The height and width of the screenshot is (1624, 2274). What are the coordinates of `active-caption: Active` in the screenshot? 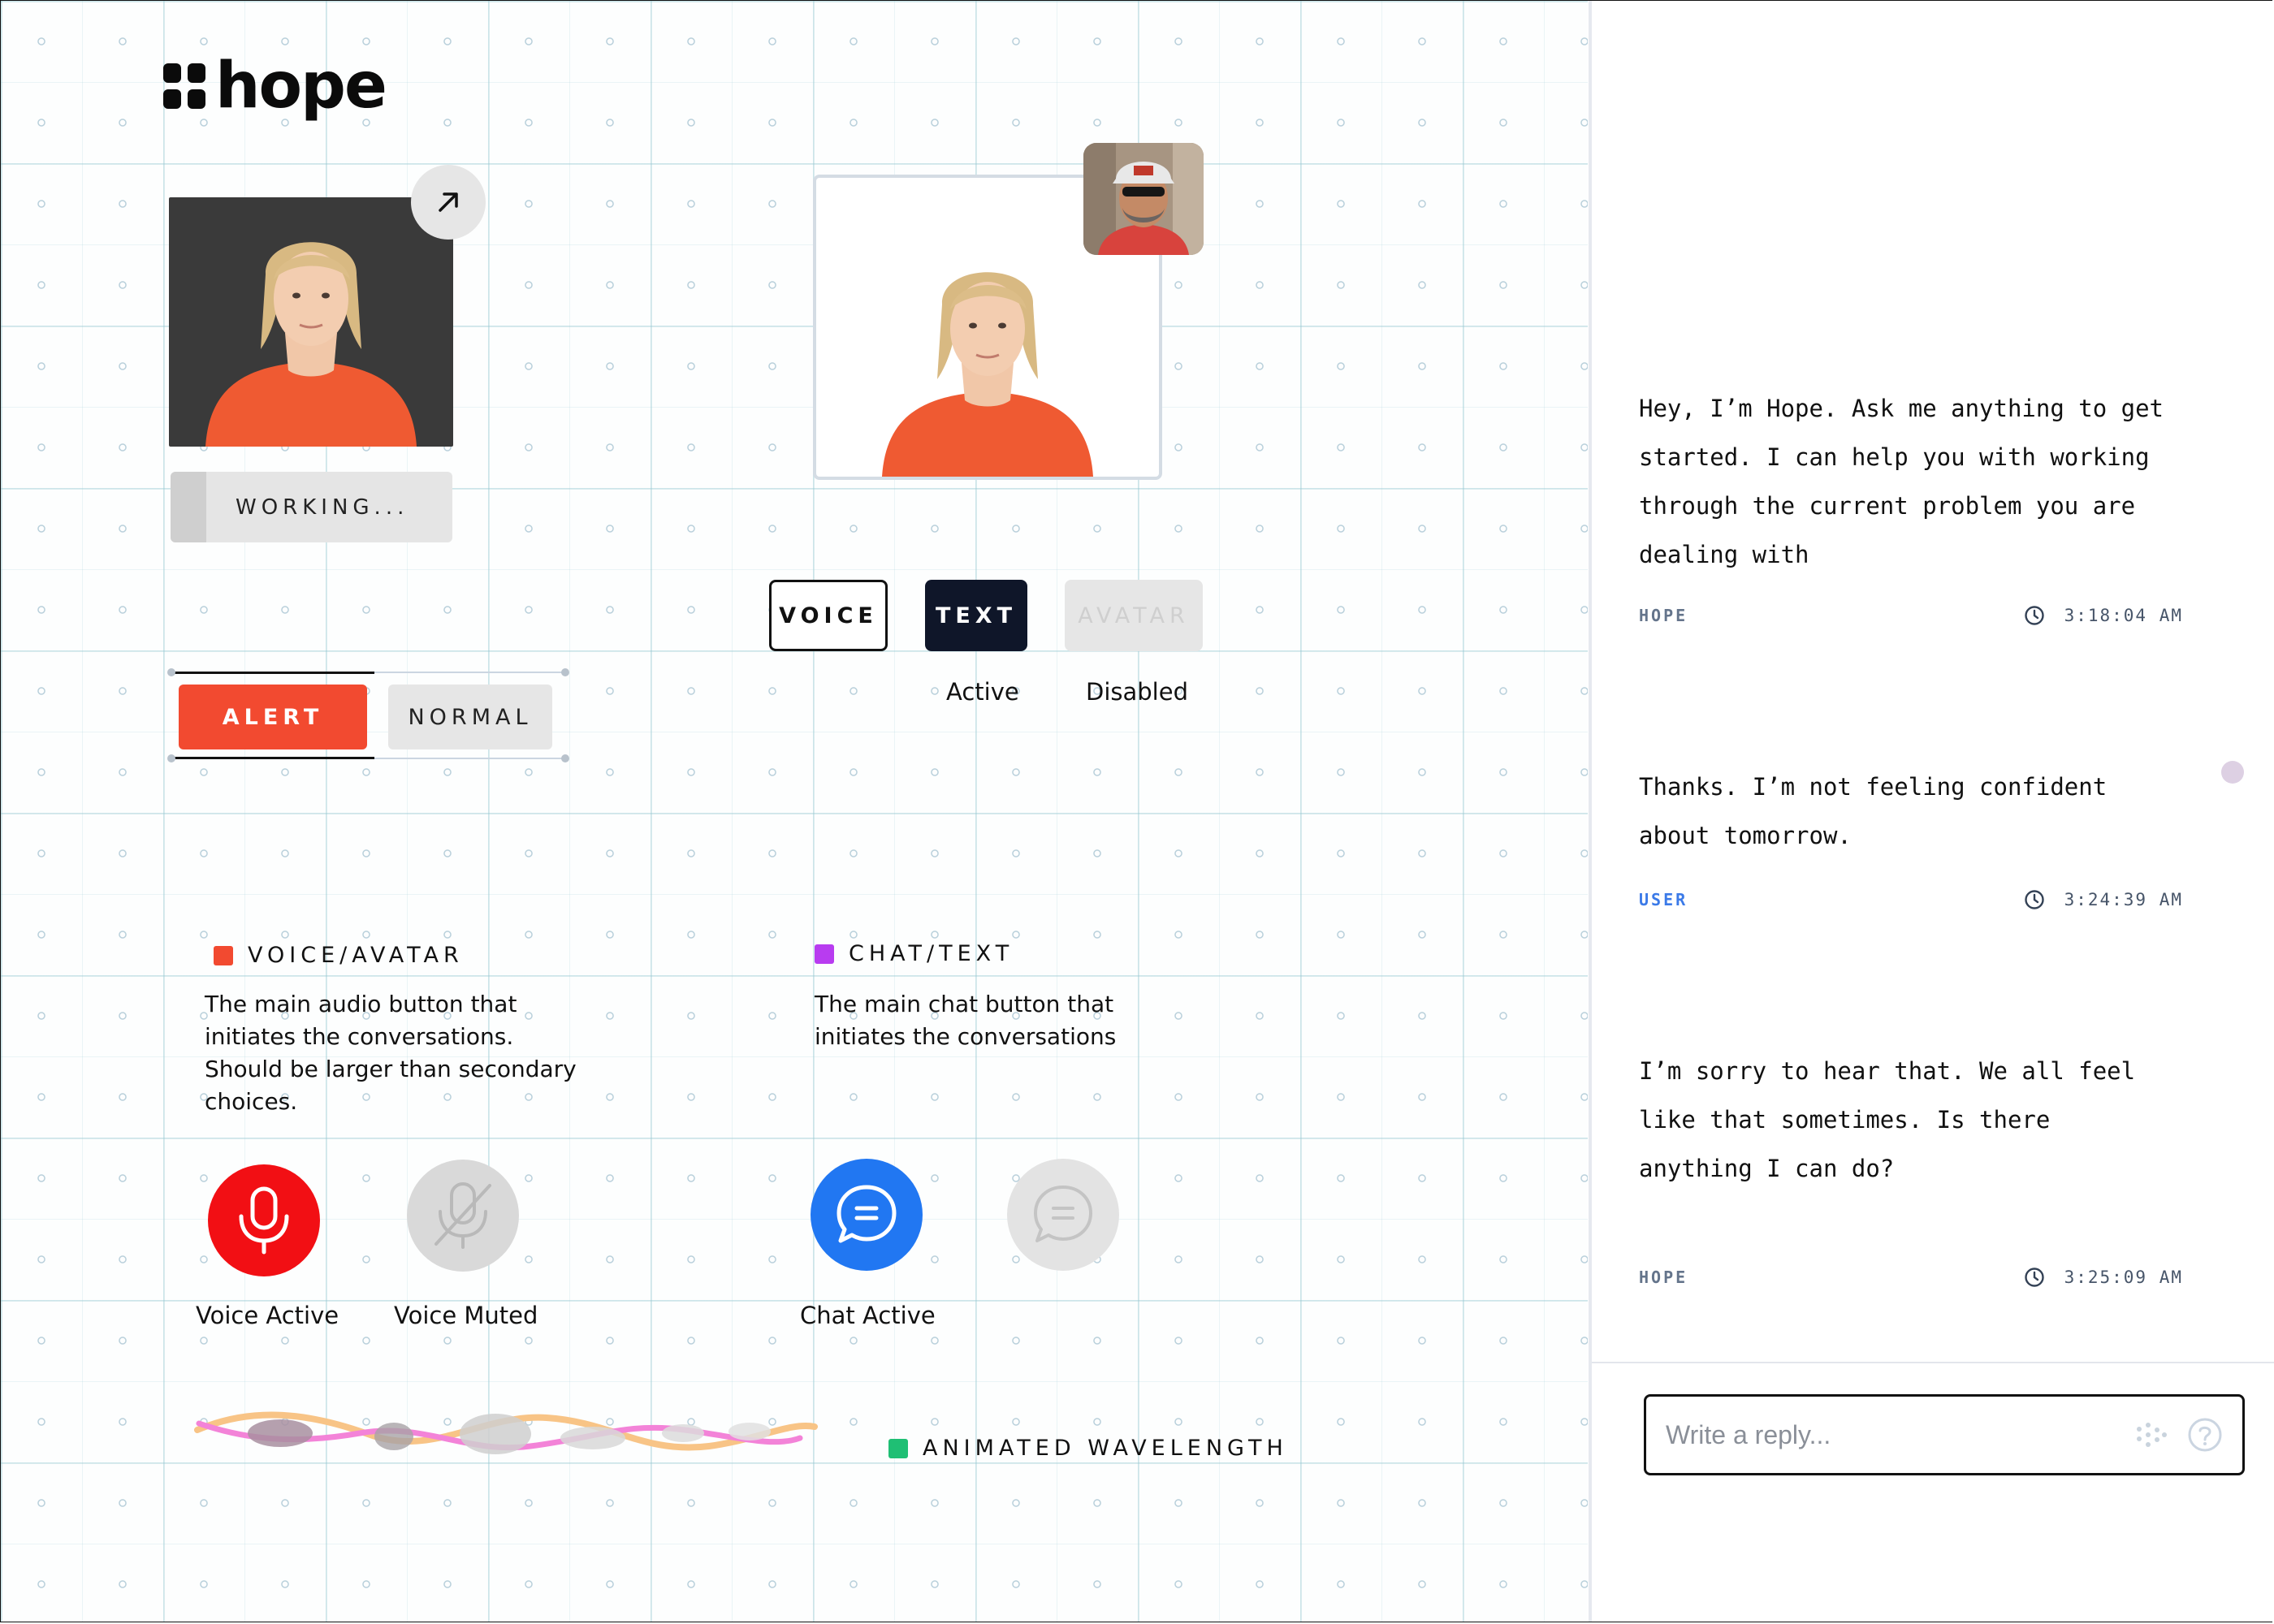 It's located at (982, 692).